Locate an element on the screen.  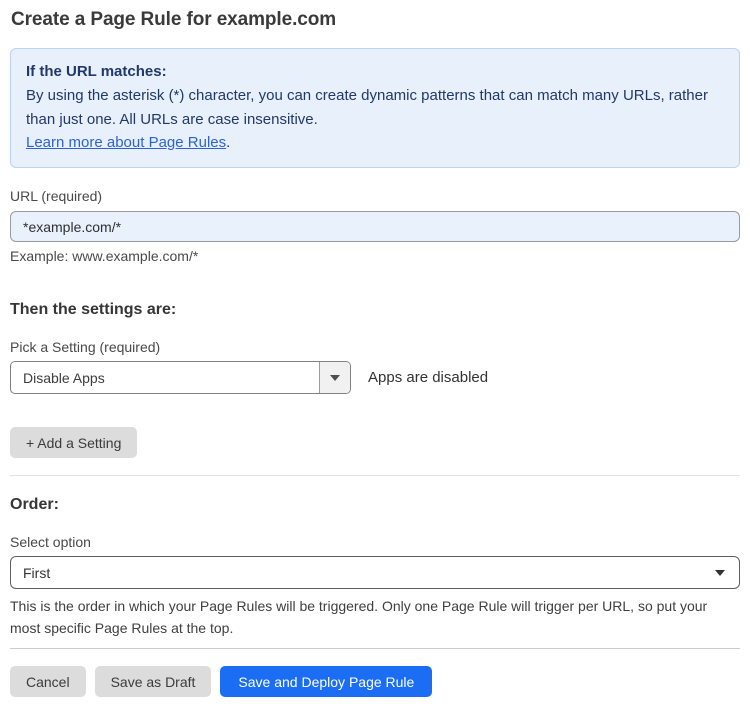
footer-divider is located at coordinates (375, 649).